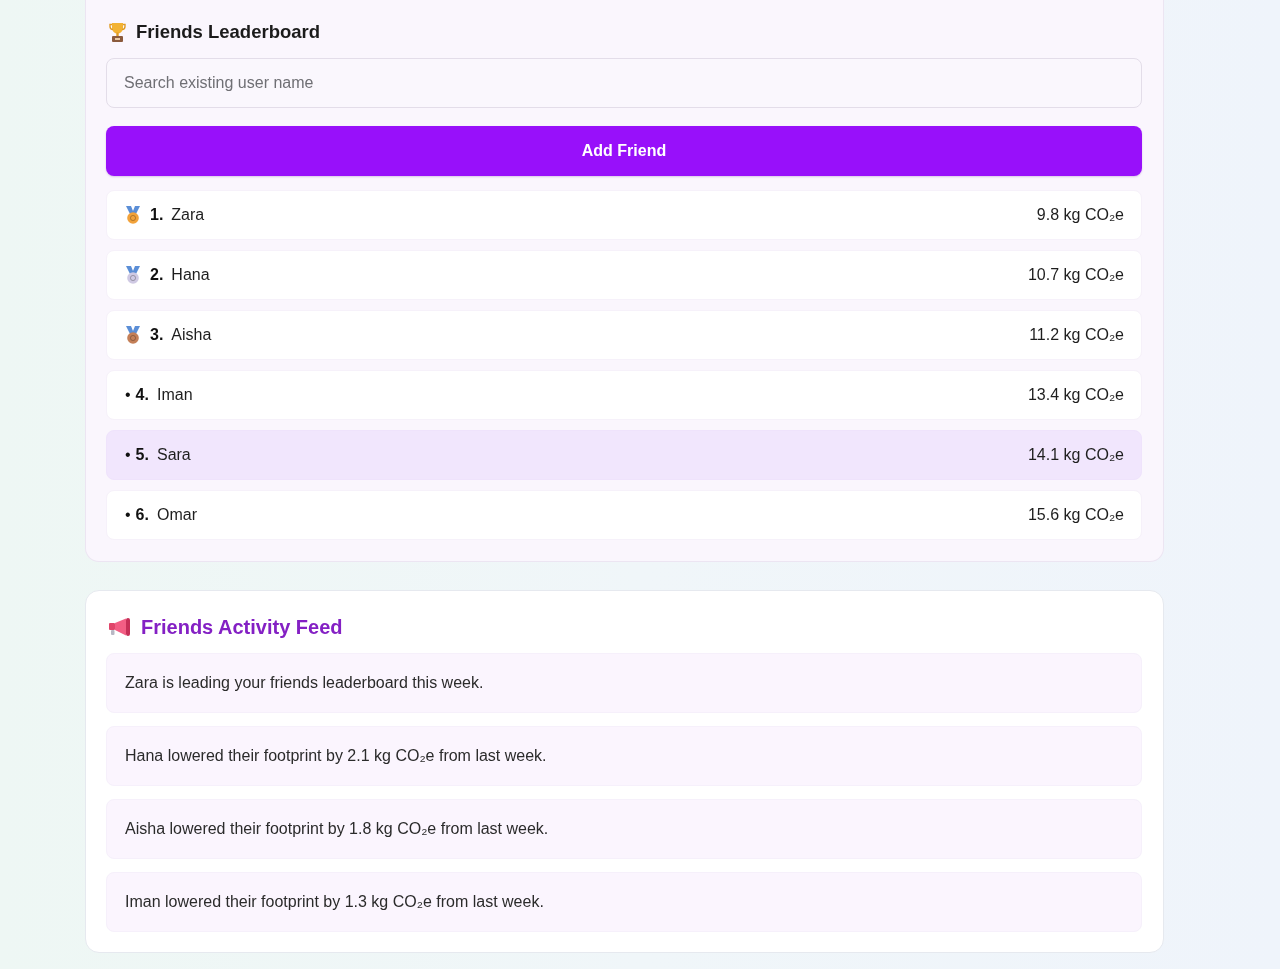 The width and height of the screenshot is (1280, 969). I want to click on rank-number: 1., so click(157, 215).